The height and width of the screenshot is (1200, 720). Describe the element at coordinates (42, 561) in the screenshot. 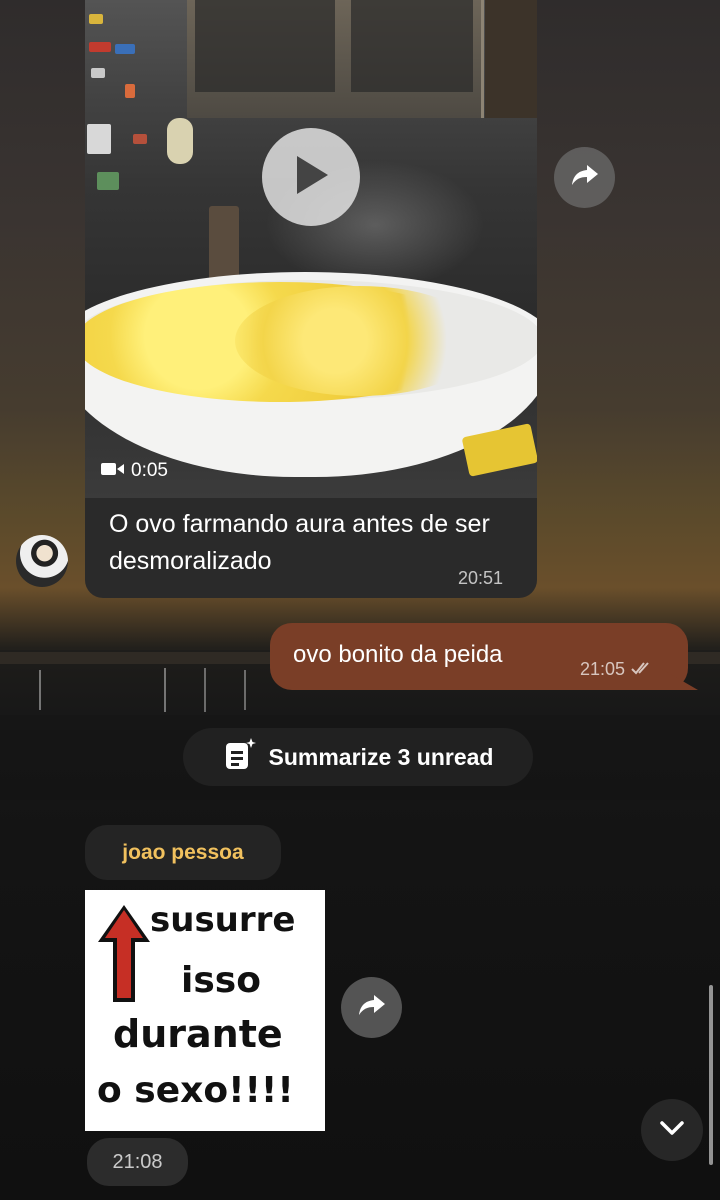

I see `sender-avatar` at that location.